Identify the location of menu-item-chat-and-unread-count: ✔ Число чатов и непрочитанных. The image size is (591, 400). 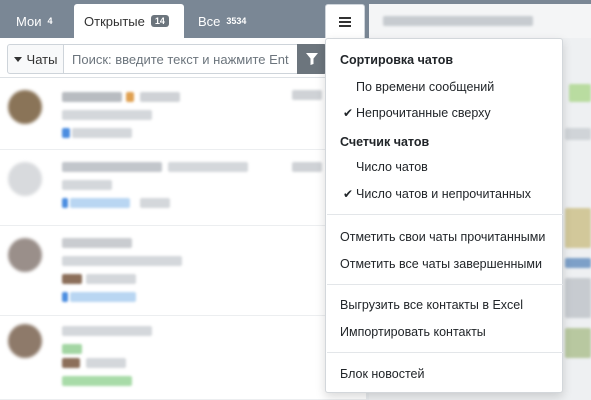
(444, 194).